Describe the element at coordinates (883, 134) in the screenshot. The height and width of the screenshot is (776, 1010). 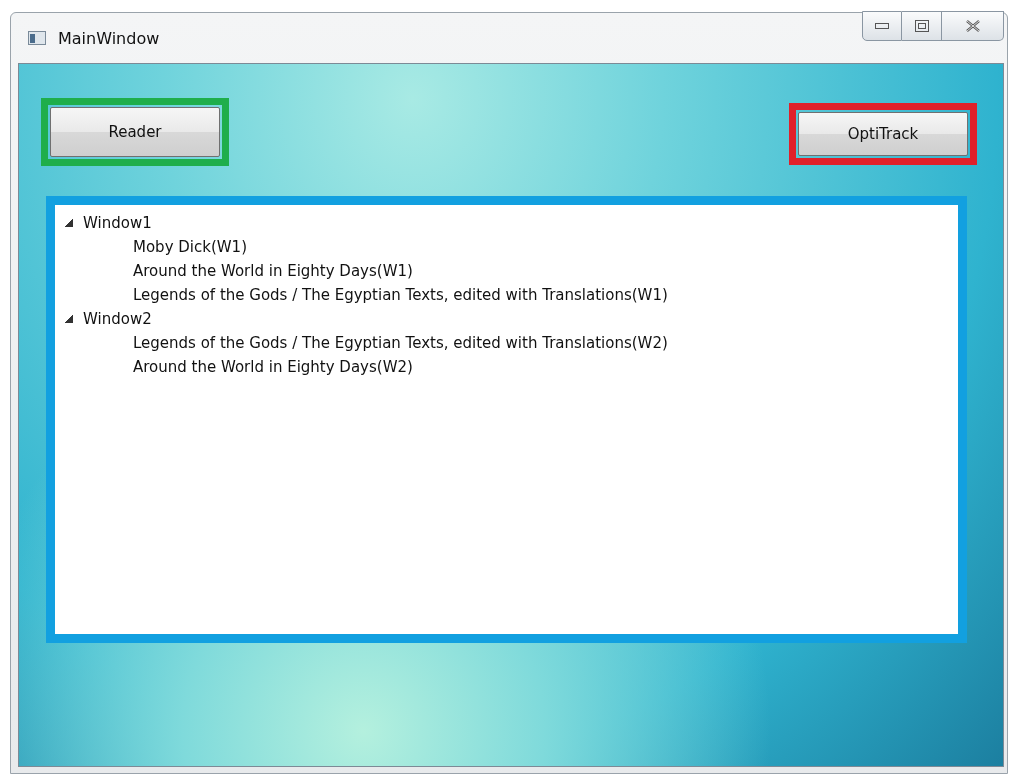
I see `action-button: OptiTrack` at that location.